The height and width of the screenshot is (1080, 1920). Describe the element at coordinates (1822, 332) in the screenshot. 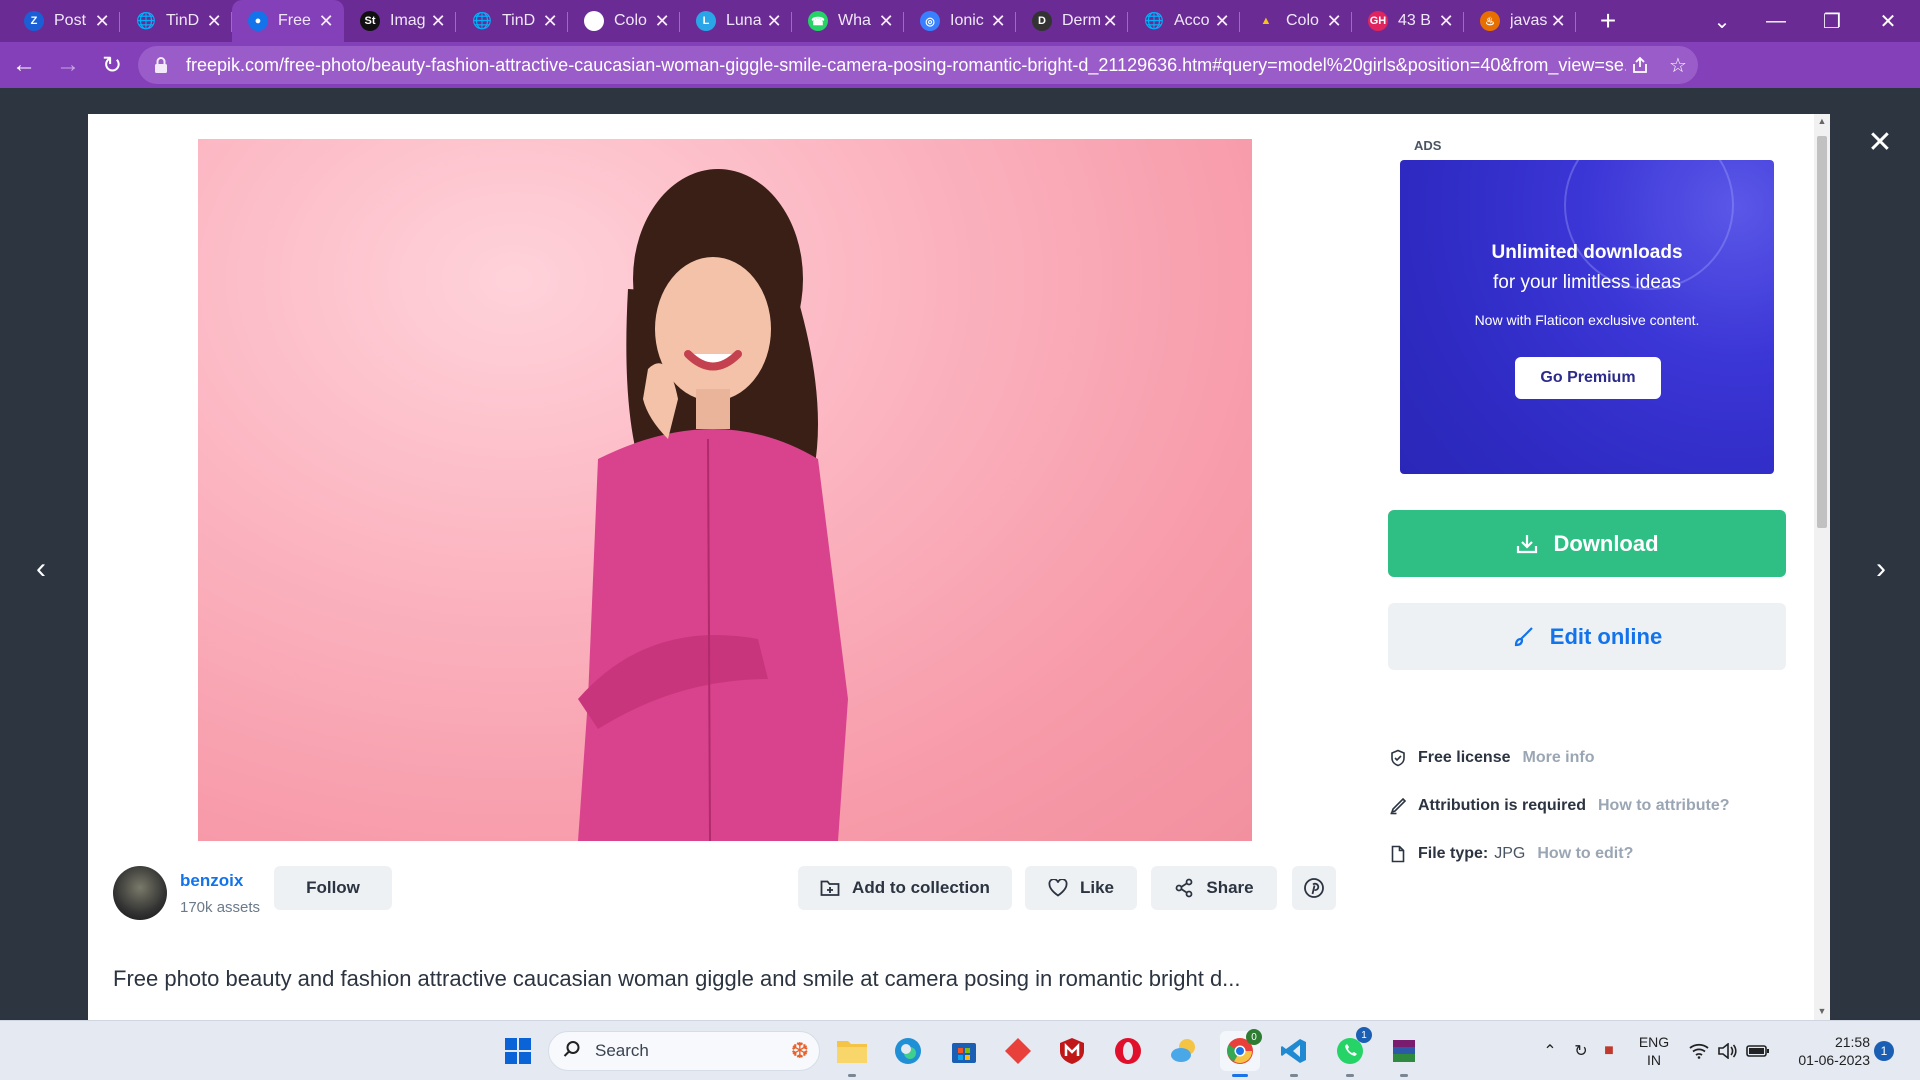

I see `scroll-thumb` at that location.